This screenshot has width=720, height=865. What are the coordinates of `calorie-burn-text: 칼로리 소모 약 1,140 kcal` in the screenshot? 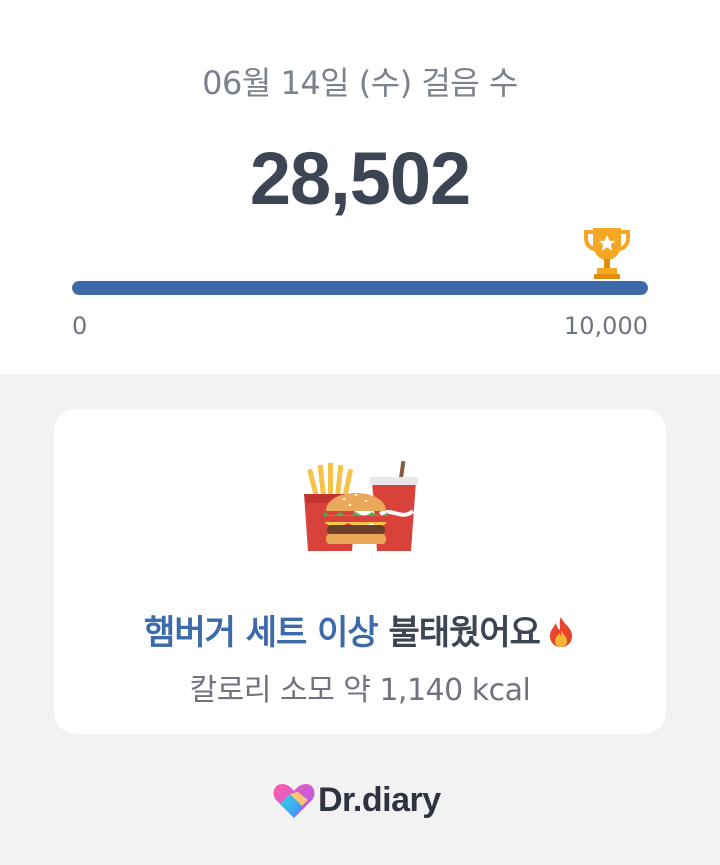 It's located at (360, 690).